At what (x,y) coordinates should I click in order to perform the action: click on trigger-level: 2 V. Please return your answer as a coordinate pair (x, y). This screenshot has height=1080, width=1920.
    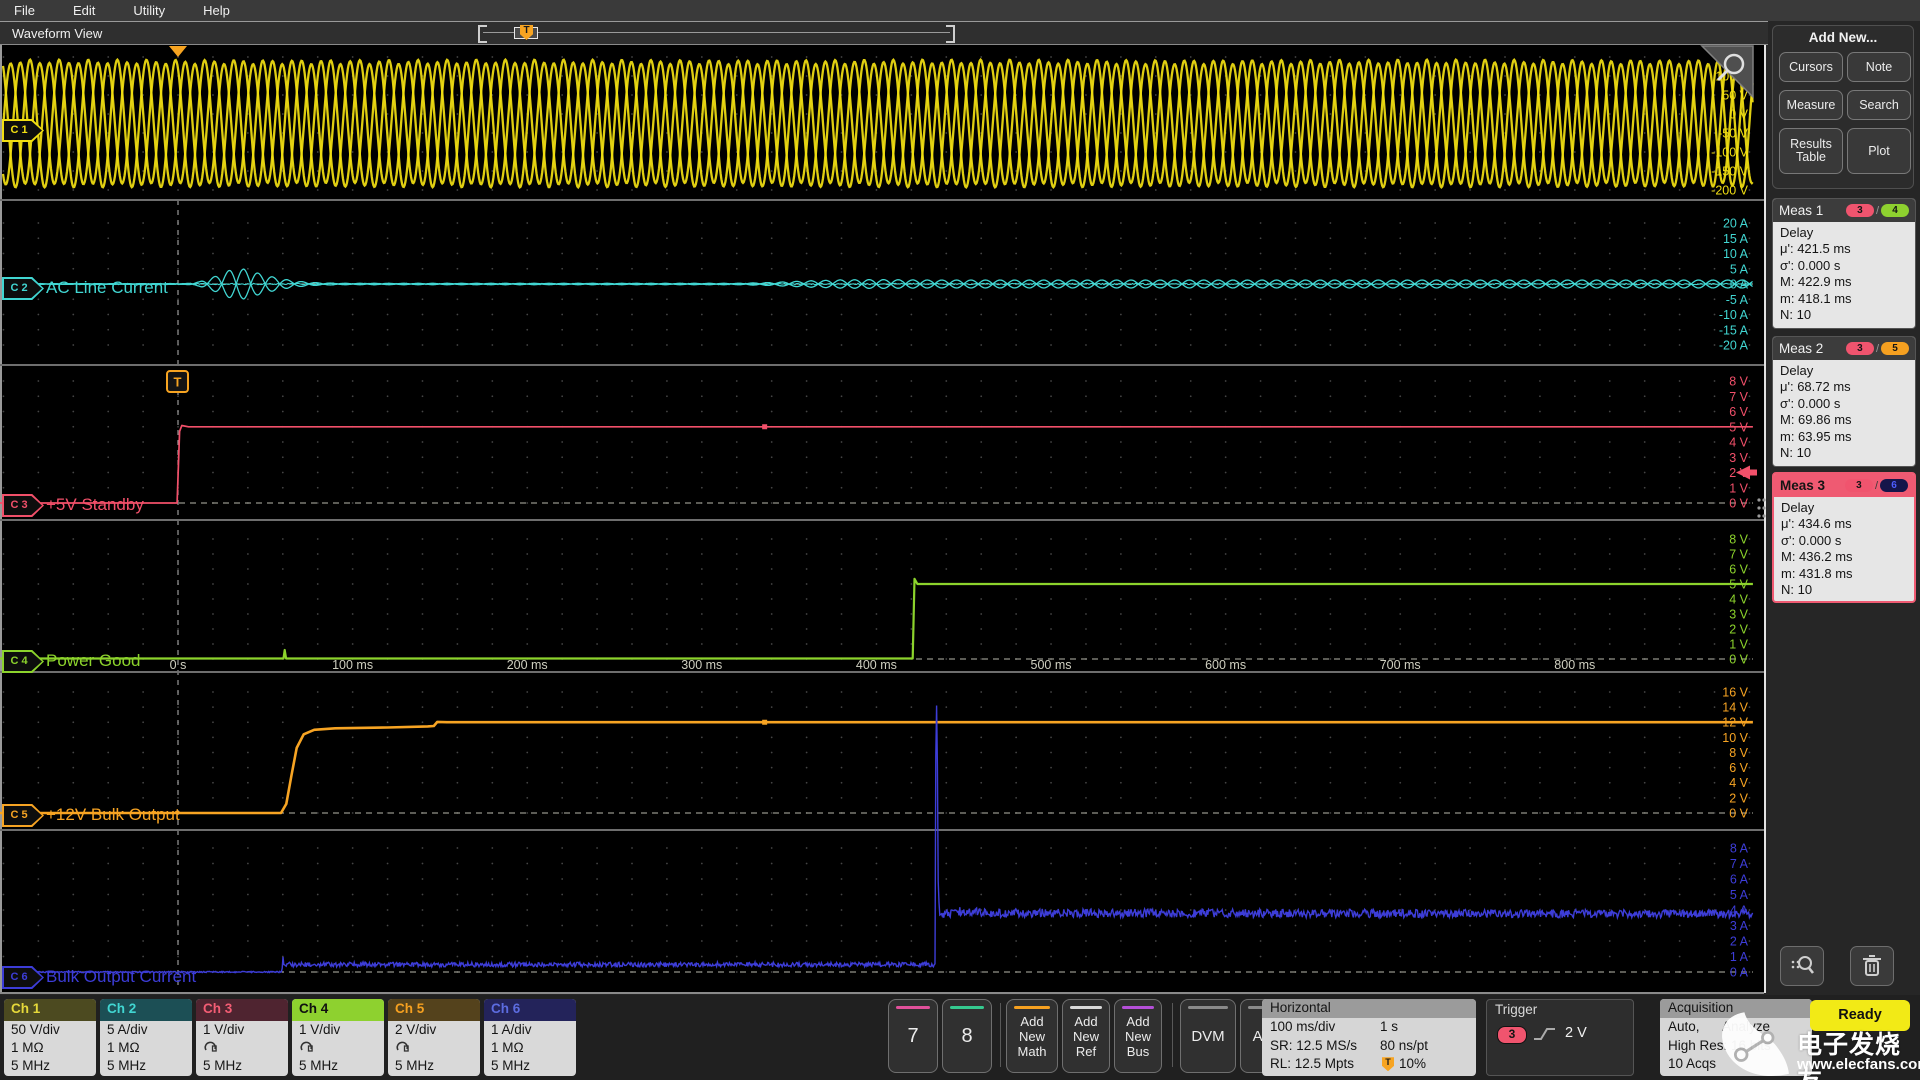
    Looking at the image, I should click on (1576, 1033).